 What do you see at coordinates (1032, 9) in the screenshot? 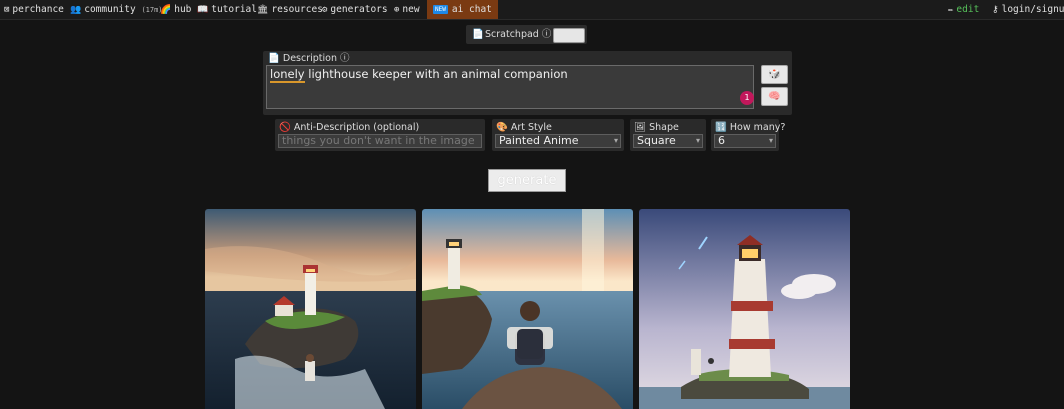
I see `nav-login-label: login/signup` at bounding box center [1032, 9].